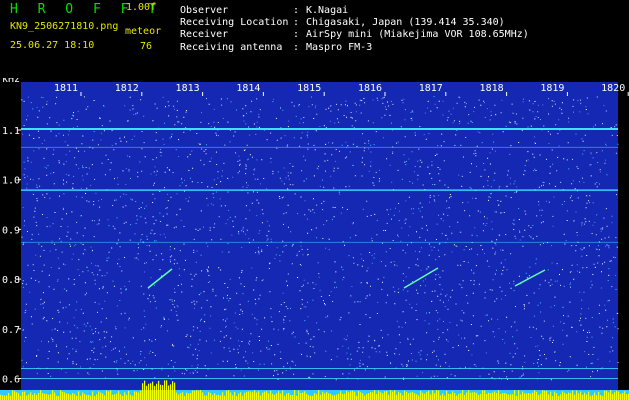  What do you see at coordinates (204, 10) in the screenshot?
I see `info-key: Observer` at bounding box center [204, 10].